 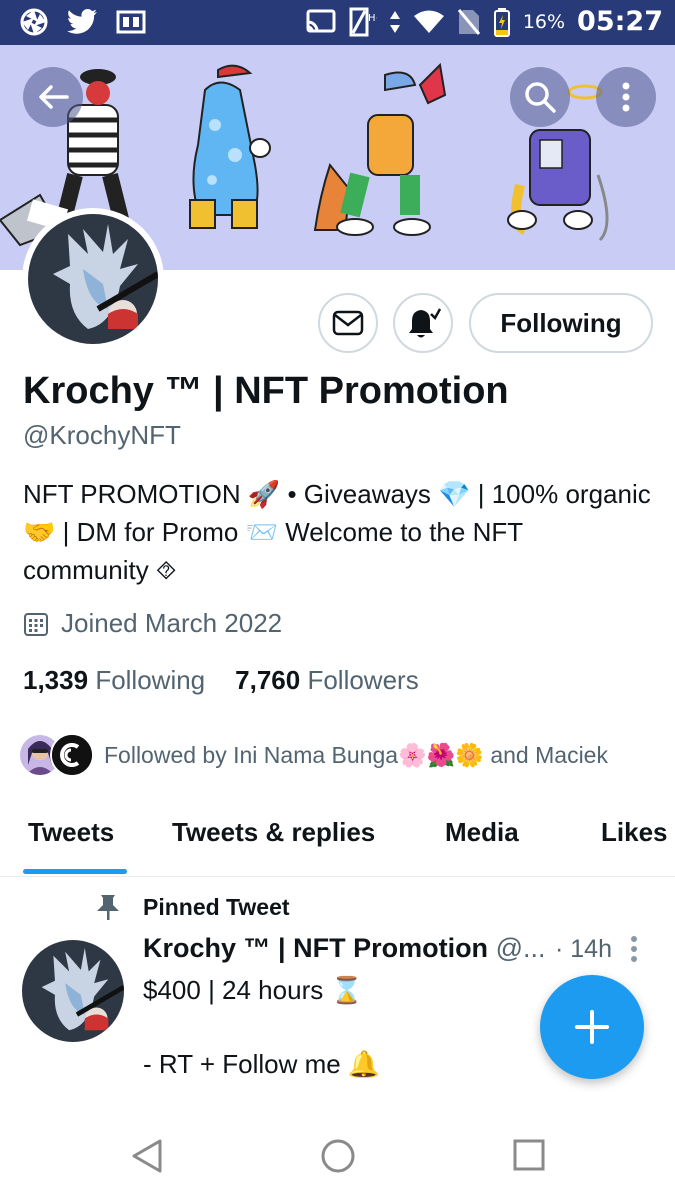 I want to click on tweet-line: - RT + Follow me 🔔, so click(x=262, y=1064).